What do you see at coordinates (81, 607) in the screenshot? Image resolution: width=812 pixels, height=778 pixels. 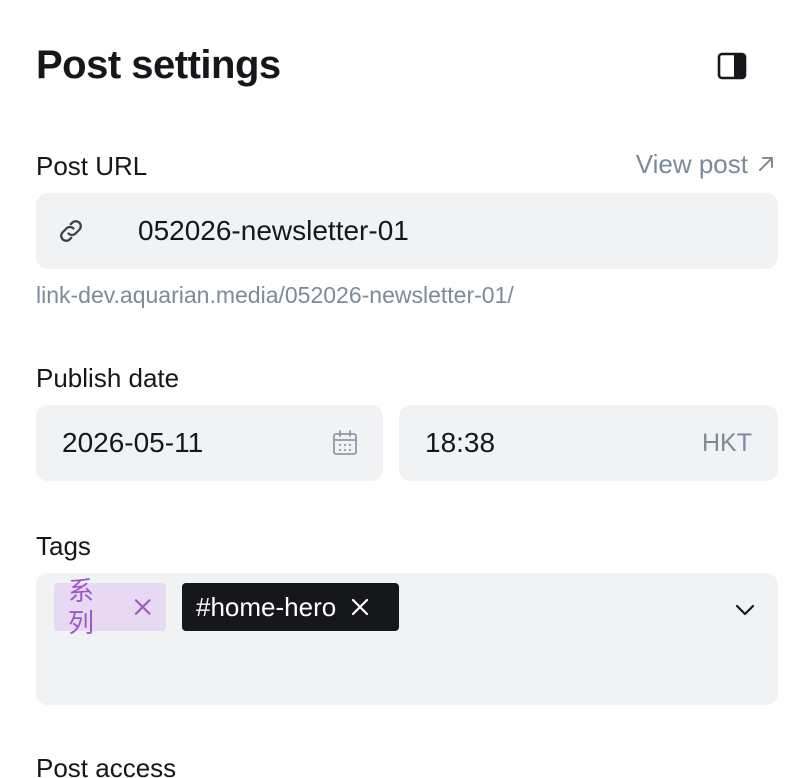 I see `tag-label: 系列` at bounding box center [81, 607].